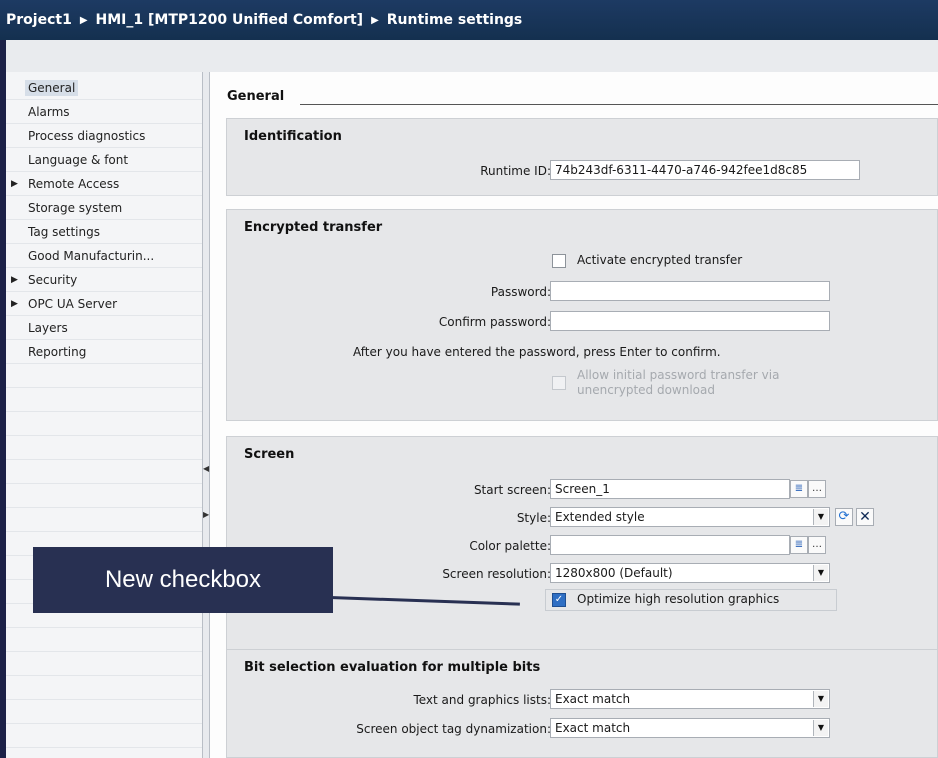 The height and width of the screenshot is (758, 938). What do you see at coordinates (104, 88) in the screenshot?
I see `nav-item-general: General` at bounding box center [104, 88].